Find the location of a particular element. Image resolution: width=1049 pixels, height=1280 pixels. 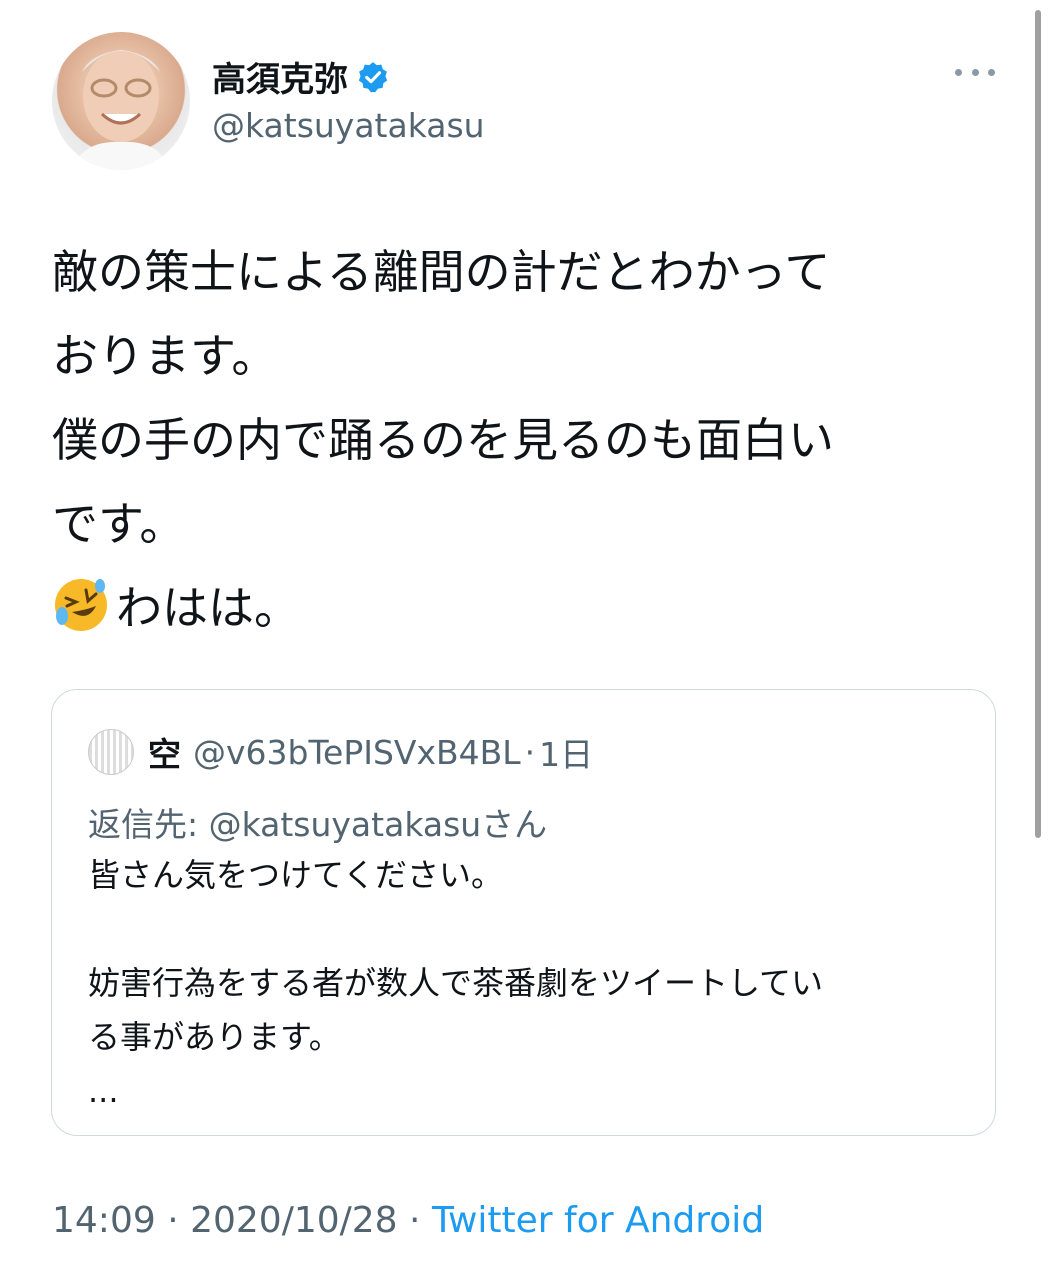

scrollbar is located at coordinates (1038, 424).